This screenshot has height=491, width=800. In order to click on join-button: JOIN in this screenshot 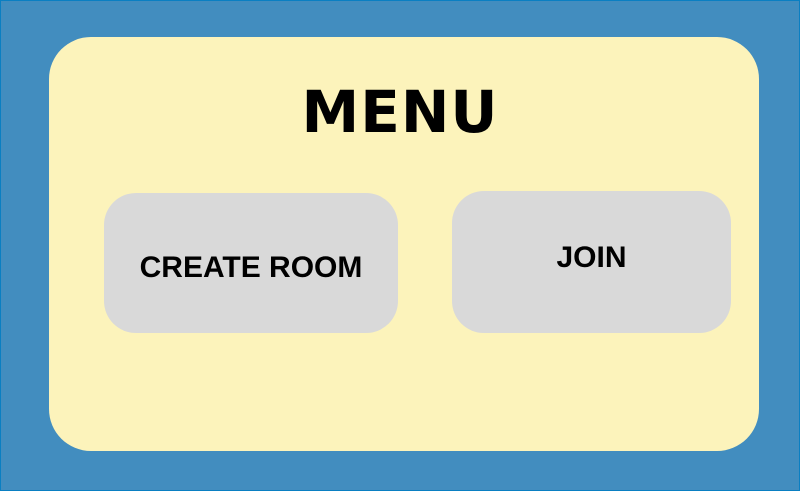, I will do `click(591, 262)`.